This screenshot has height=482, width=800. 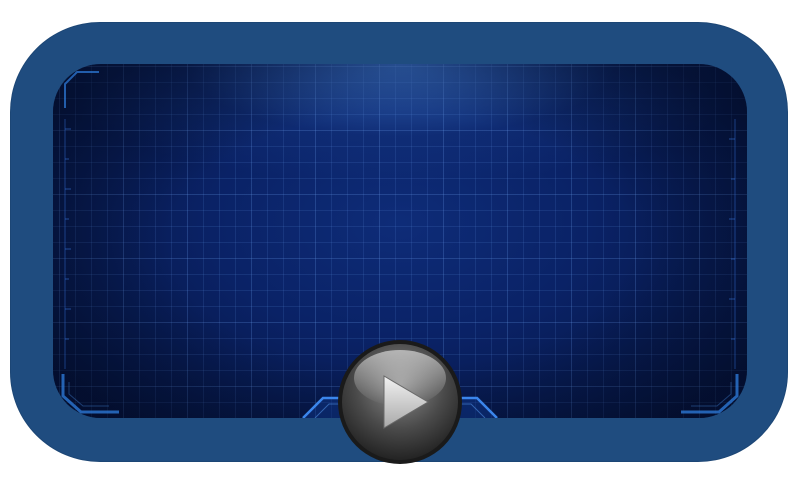 I want to click on bottom-left-corner-decoration, so click(x=94, y=391).